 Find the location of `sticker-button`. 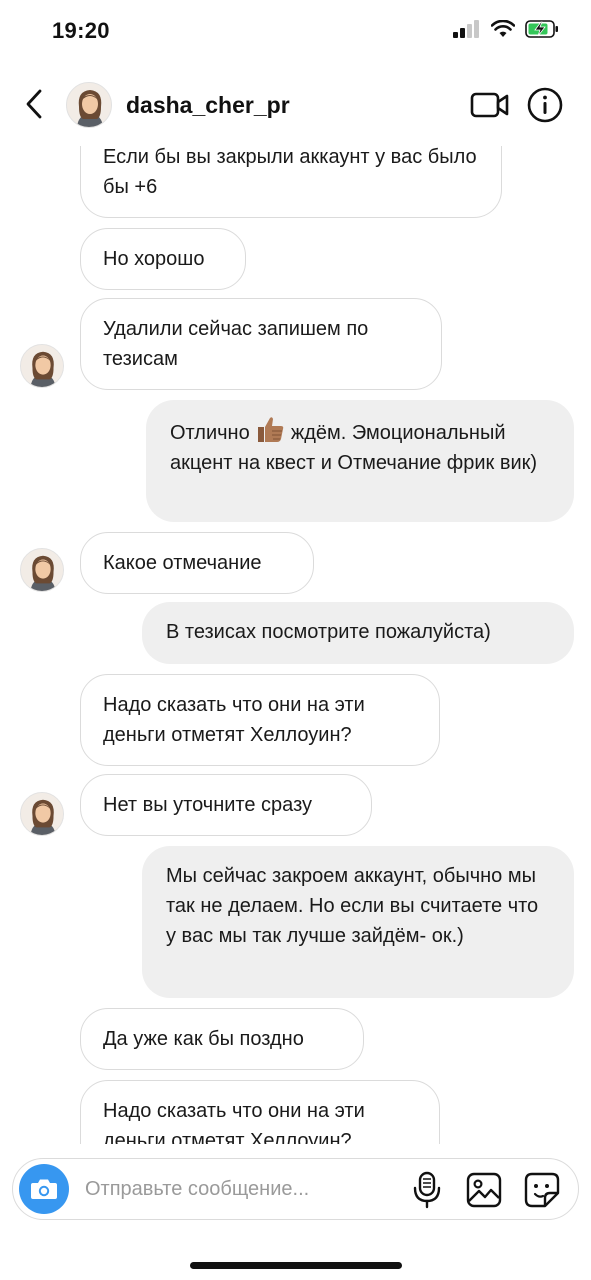

sticker-button is located at coordinates (542, 1190).